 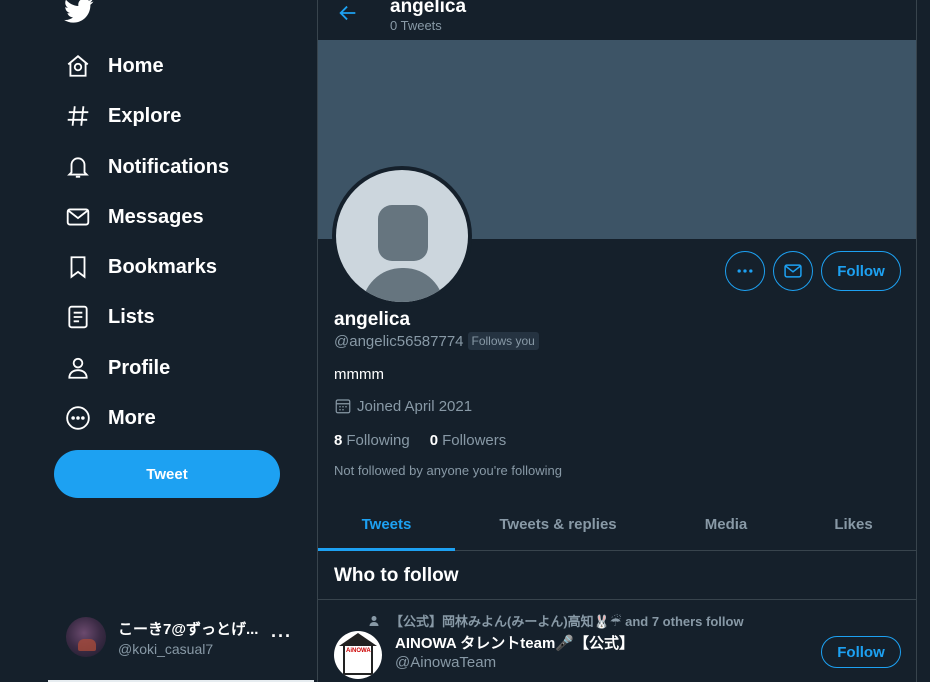 I want to click on list-icon, so click(x=79, y=317).